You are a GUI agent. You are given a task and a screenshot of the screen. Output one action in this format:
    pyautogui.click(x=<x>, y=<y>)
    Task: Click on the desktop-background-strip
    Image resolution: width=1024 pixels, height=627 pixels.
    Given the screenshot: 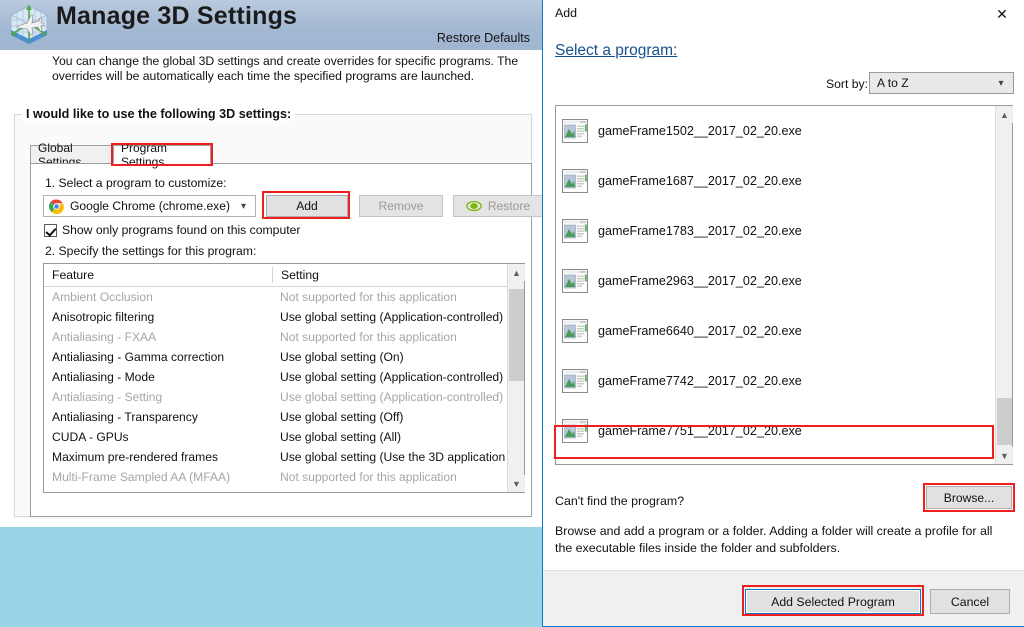 What is the action you would take?
    pyautogui.click(x=271, y=577)
    